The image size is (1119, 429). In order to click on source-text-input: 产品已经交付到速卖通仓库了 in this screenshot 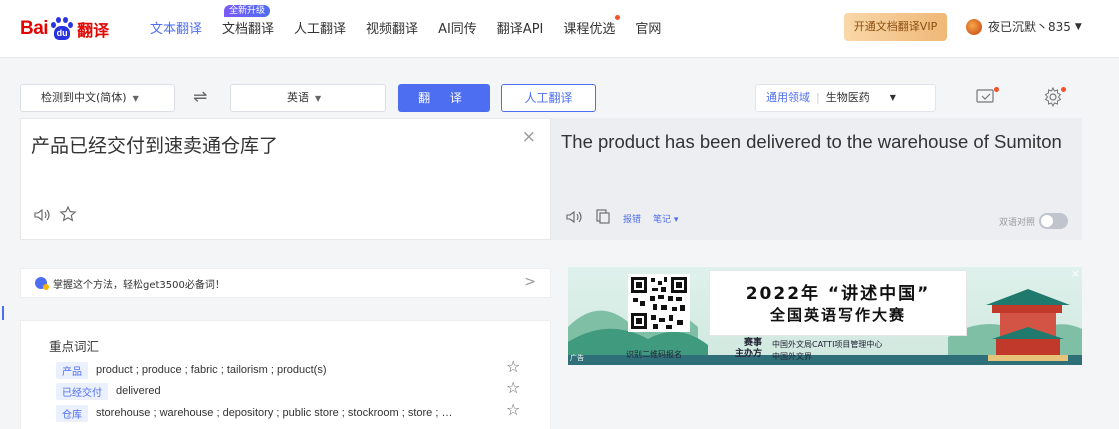, I will do `click(154, 144)`.